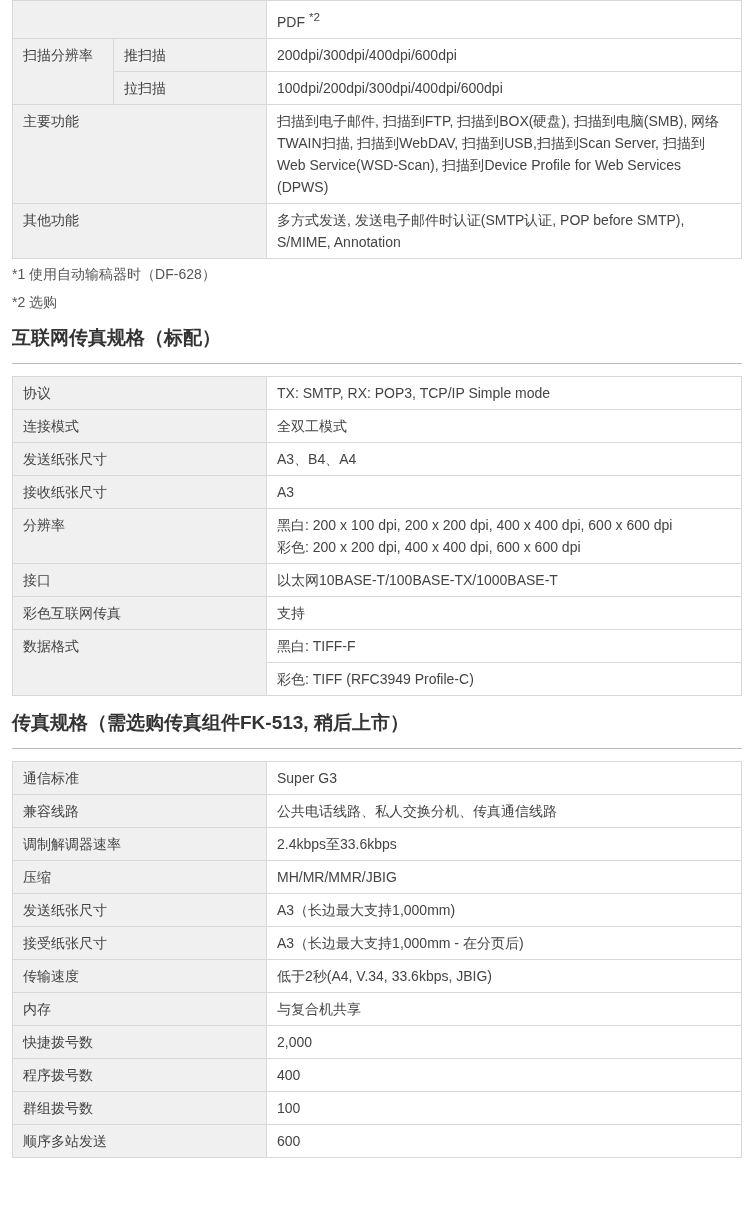 Image resolution: width=750 pixels, height=1223 pixels. What do you see at coordinates (114, 273) in the screenshot?
I see `footnote: *1 使用自动输稿器时（DF-628）` at bounding box center [114, 273].